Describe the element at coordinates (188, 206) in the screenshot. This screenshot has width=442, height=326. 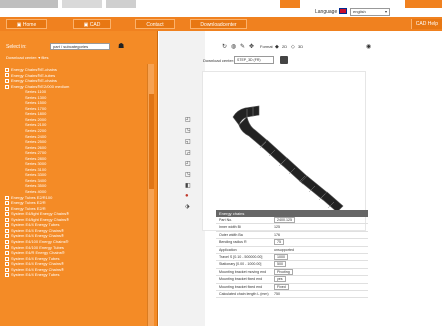
I see `view-reset-icon: ⬗` at that location.